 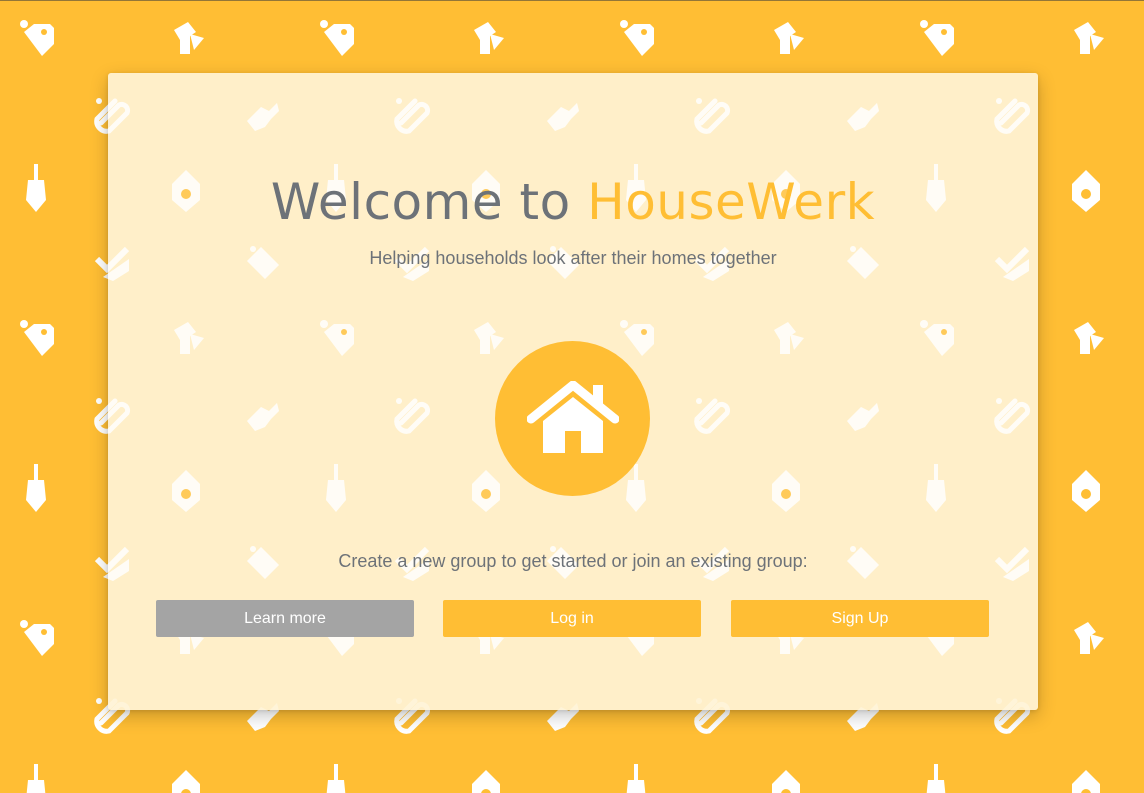 I want to click on title-prefix: Welcome to, so click(x=429, y=202).